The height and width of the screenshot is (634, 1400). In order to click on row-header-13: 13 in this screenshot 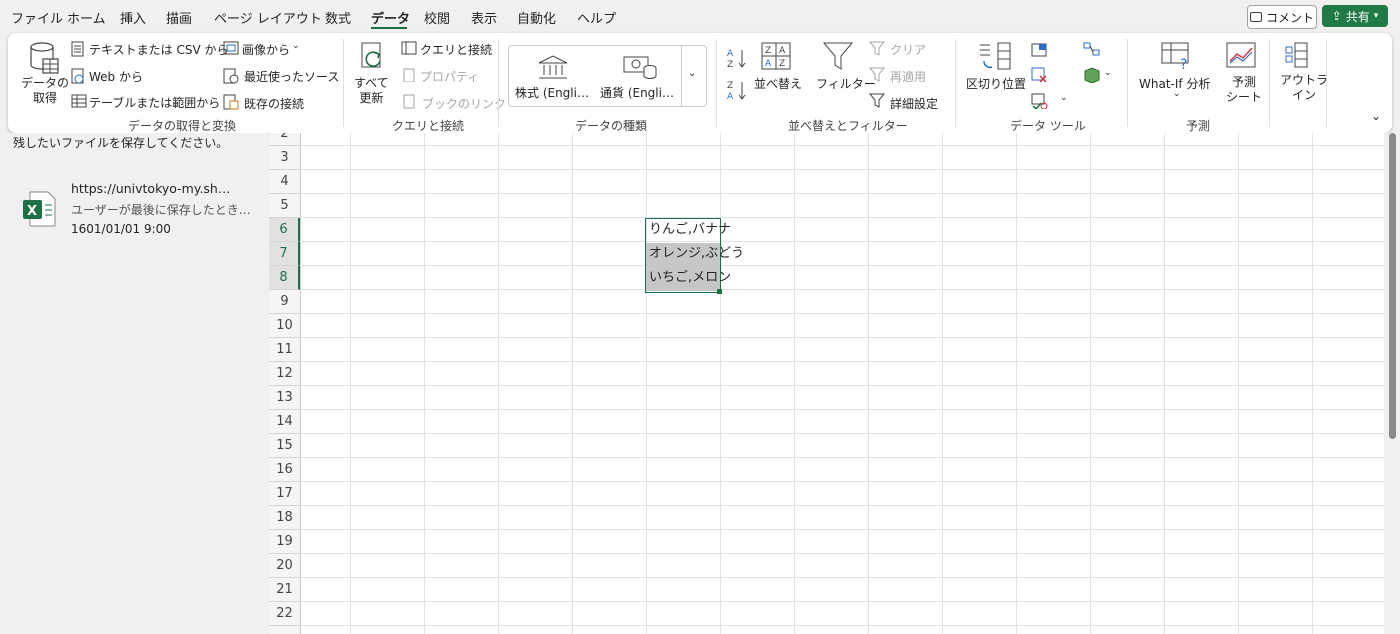, I will do `click(284, 398)`.